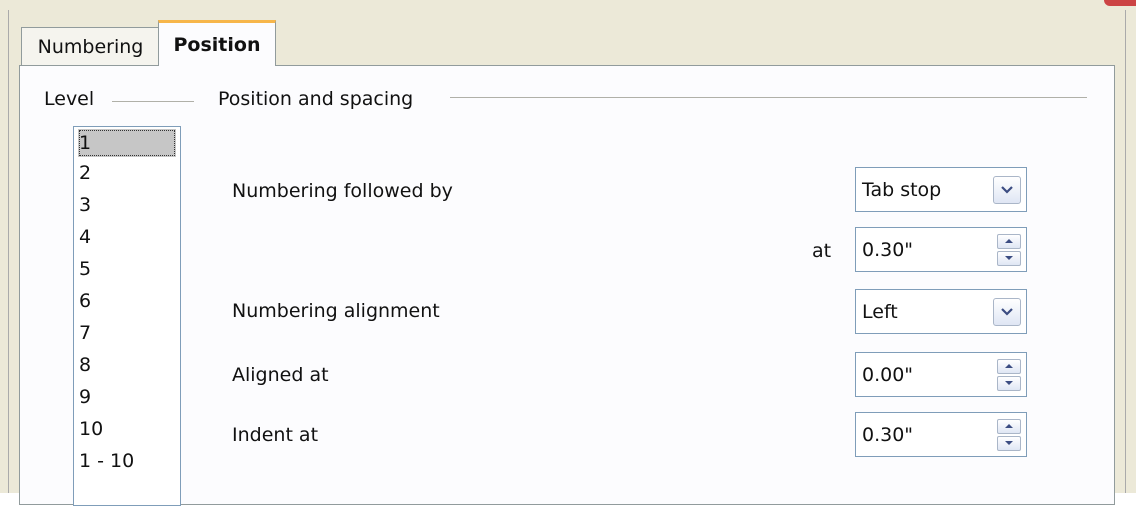  What do you see at coordinates (280, 375) in the screenshot?
I see `aligned-at-label: Aligned at` at bounding box center [280, 375].